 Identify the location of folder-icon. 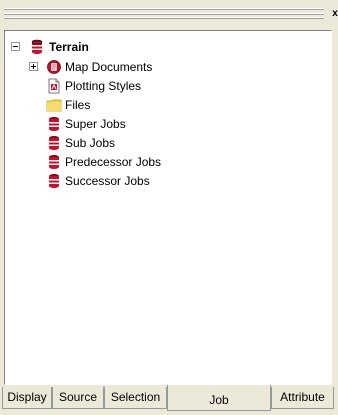
(54, 105).